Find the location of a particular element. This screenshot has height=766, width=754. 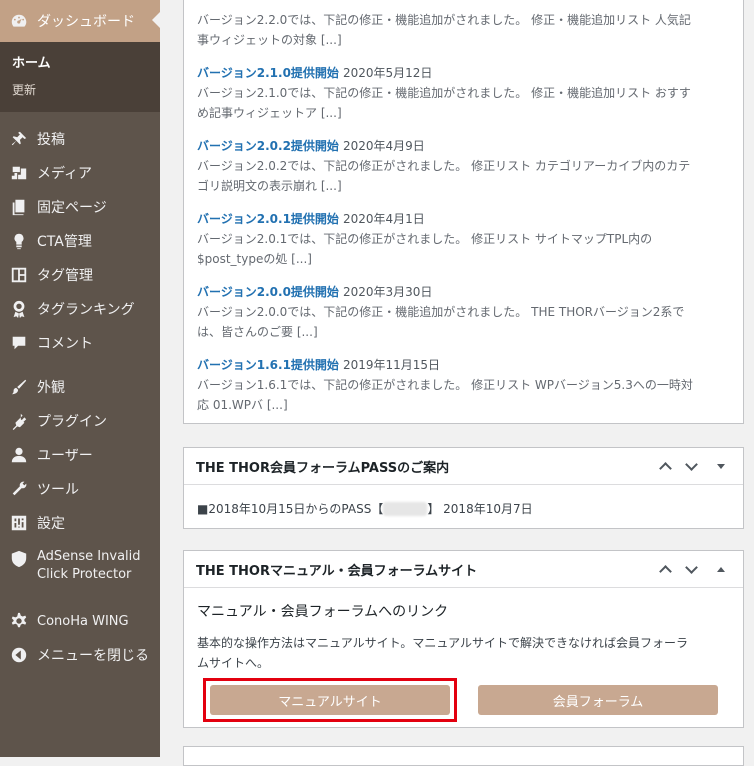

submenu-update: 更新 is located at coordinates (24, 89).